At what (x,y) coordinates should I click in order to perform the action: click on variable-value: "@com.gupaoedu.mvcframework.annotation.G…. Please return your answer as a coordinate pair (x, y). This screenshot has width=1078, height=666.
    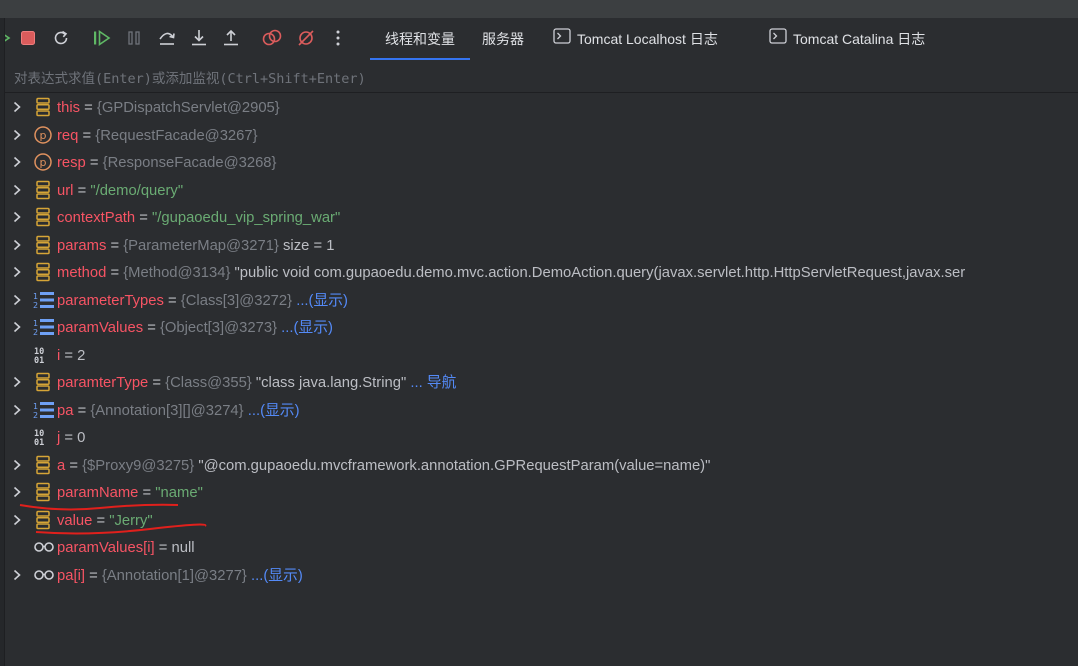
    Looking at the image, I should click on (454, 465).